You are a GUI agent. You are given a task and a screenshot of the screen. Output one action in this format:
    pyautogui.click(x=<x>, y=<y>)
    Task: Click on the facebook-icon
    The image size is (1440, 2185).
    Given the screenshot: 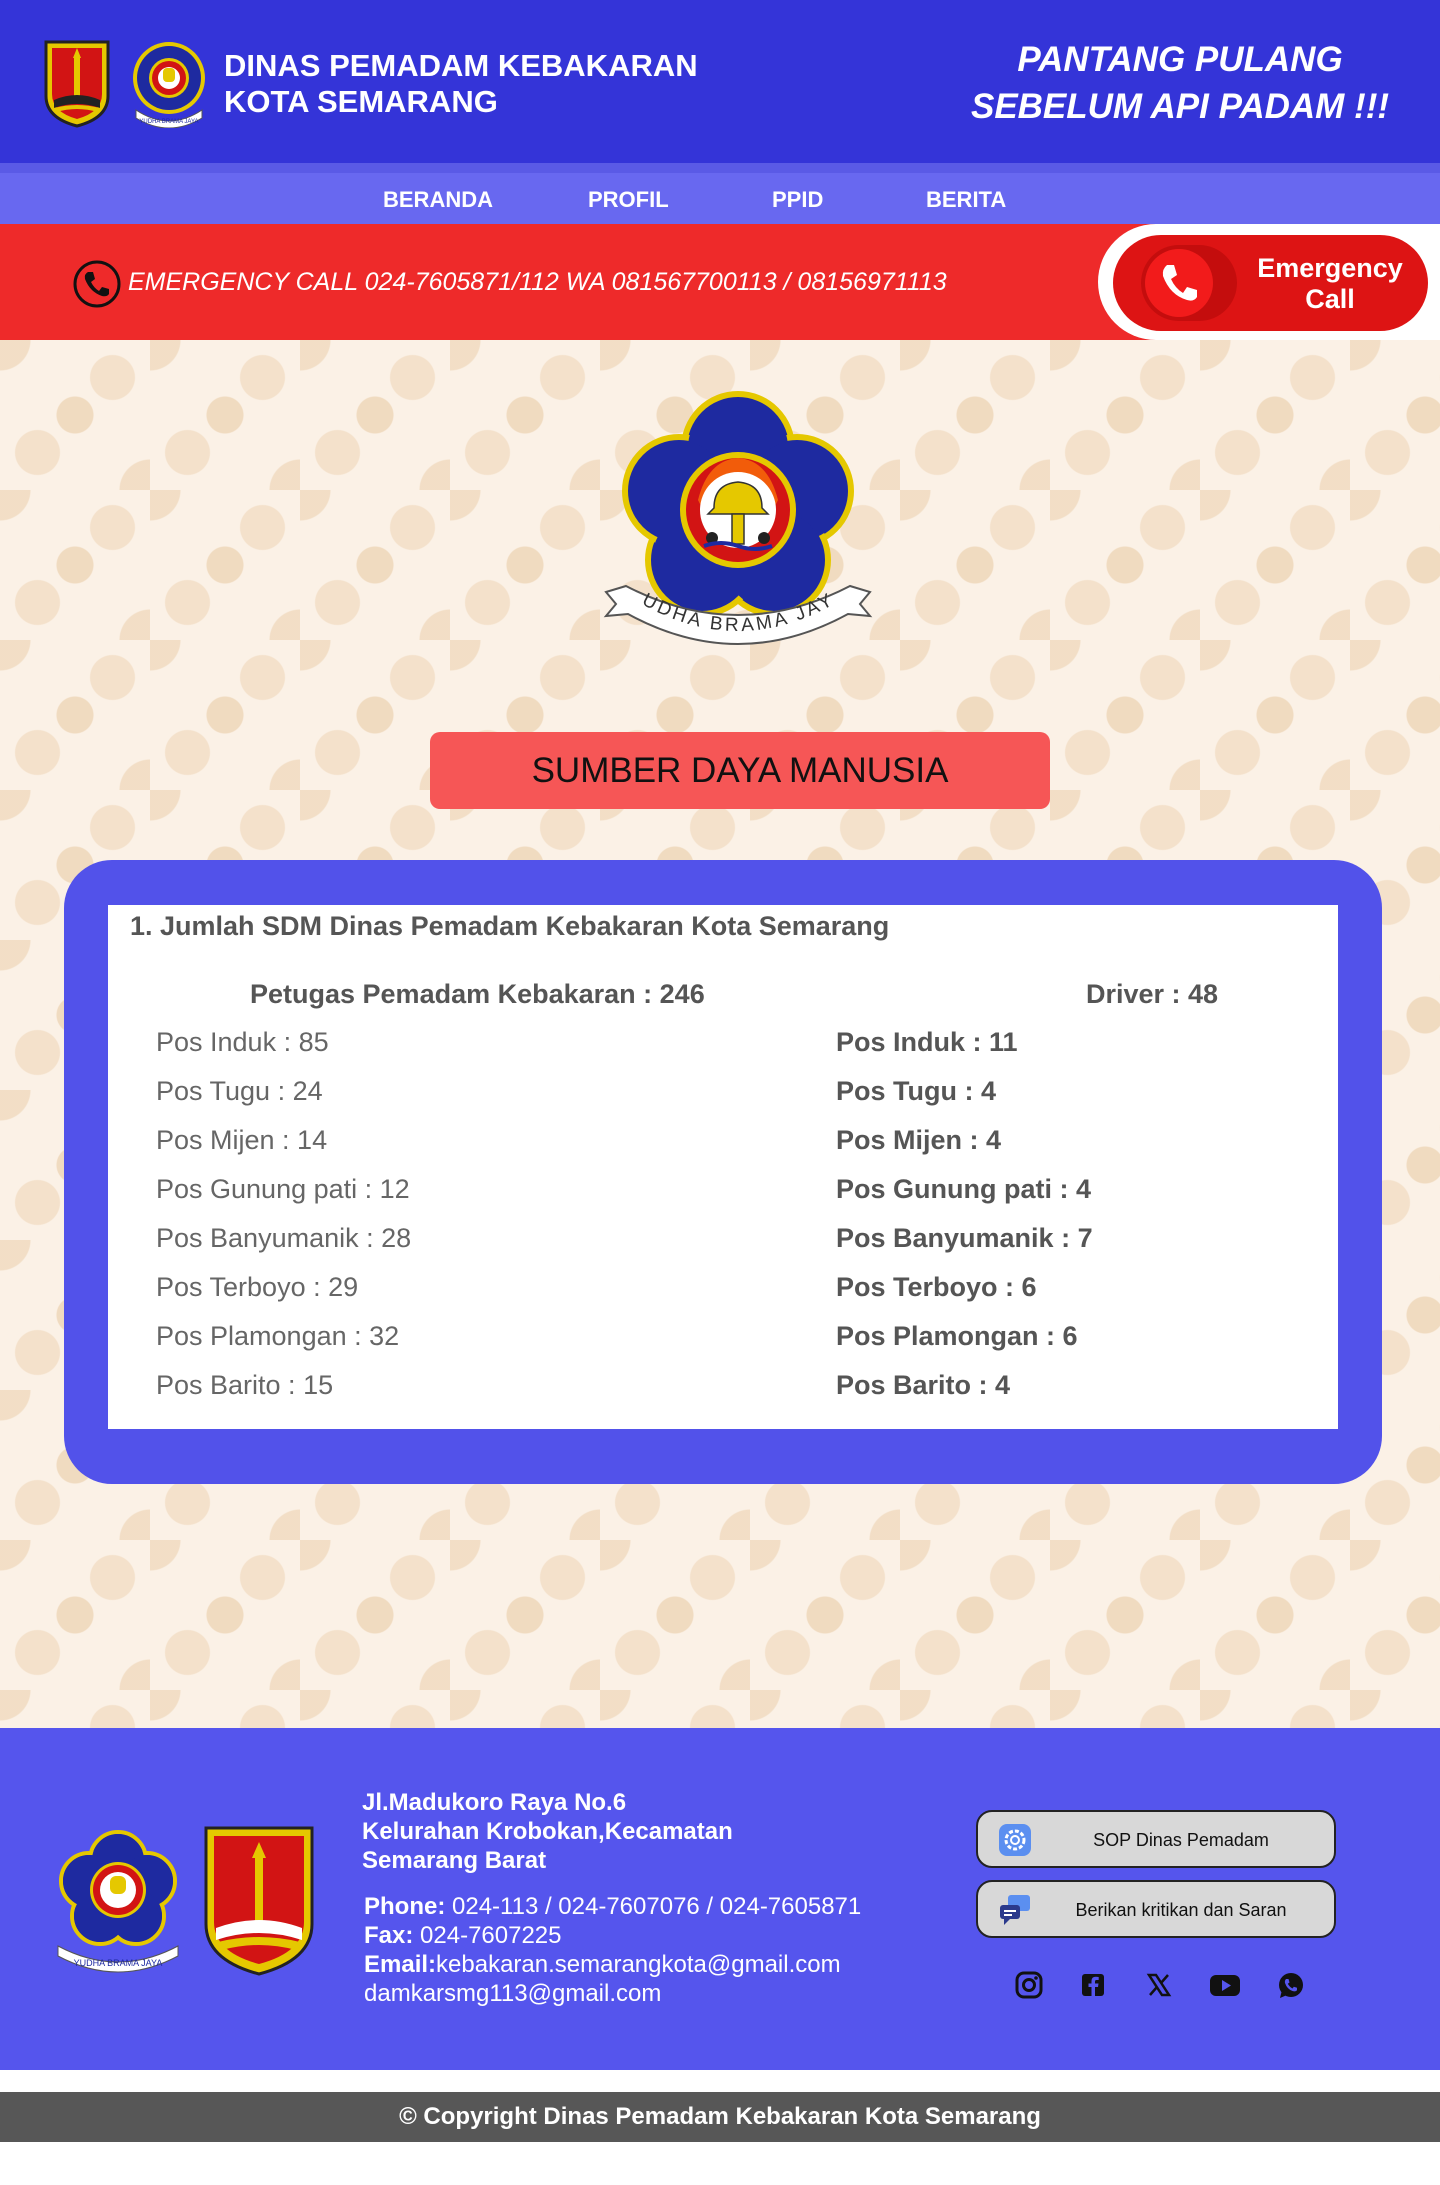 What is the action you would take?
    pyautogui.click(x=1093, y=1985)
    